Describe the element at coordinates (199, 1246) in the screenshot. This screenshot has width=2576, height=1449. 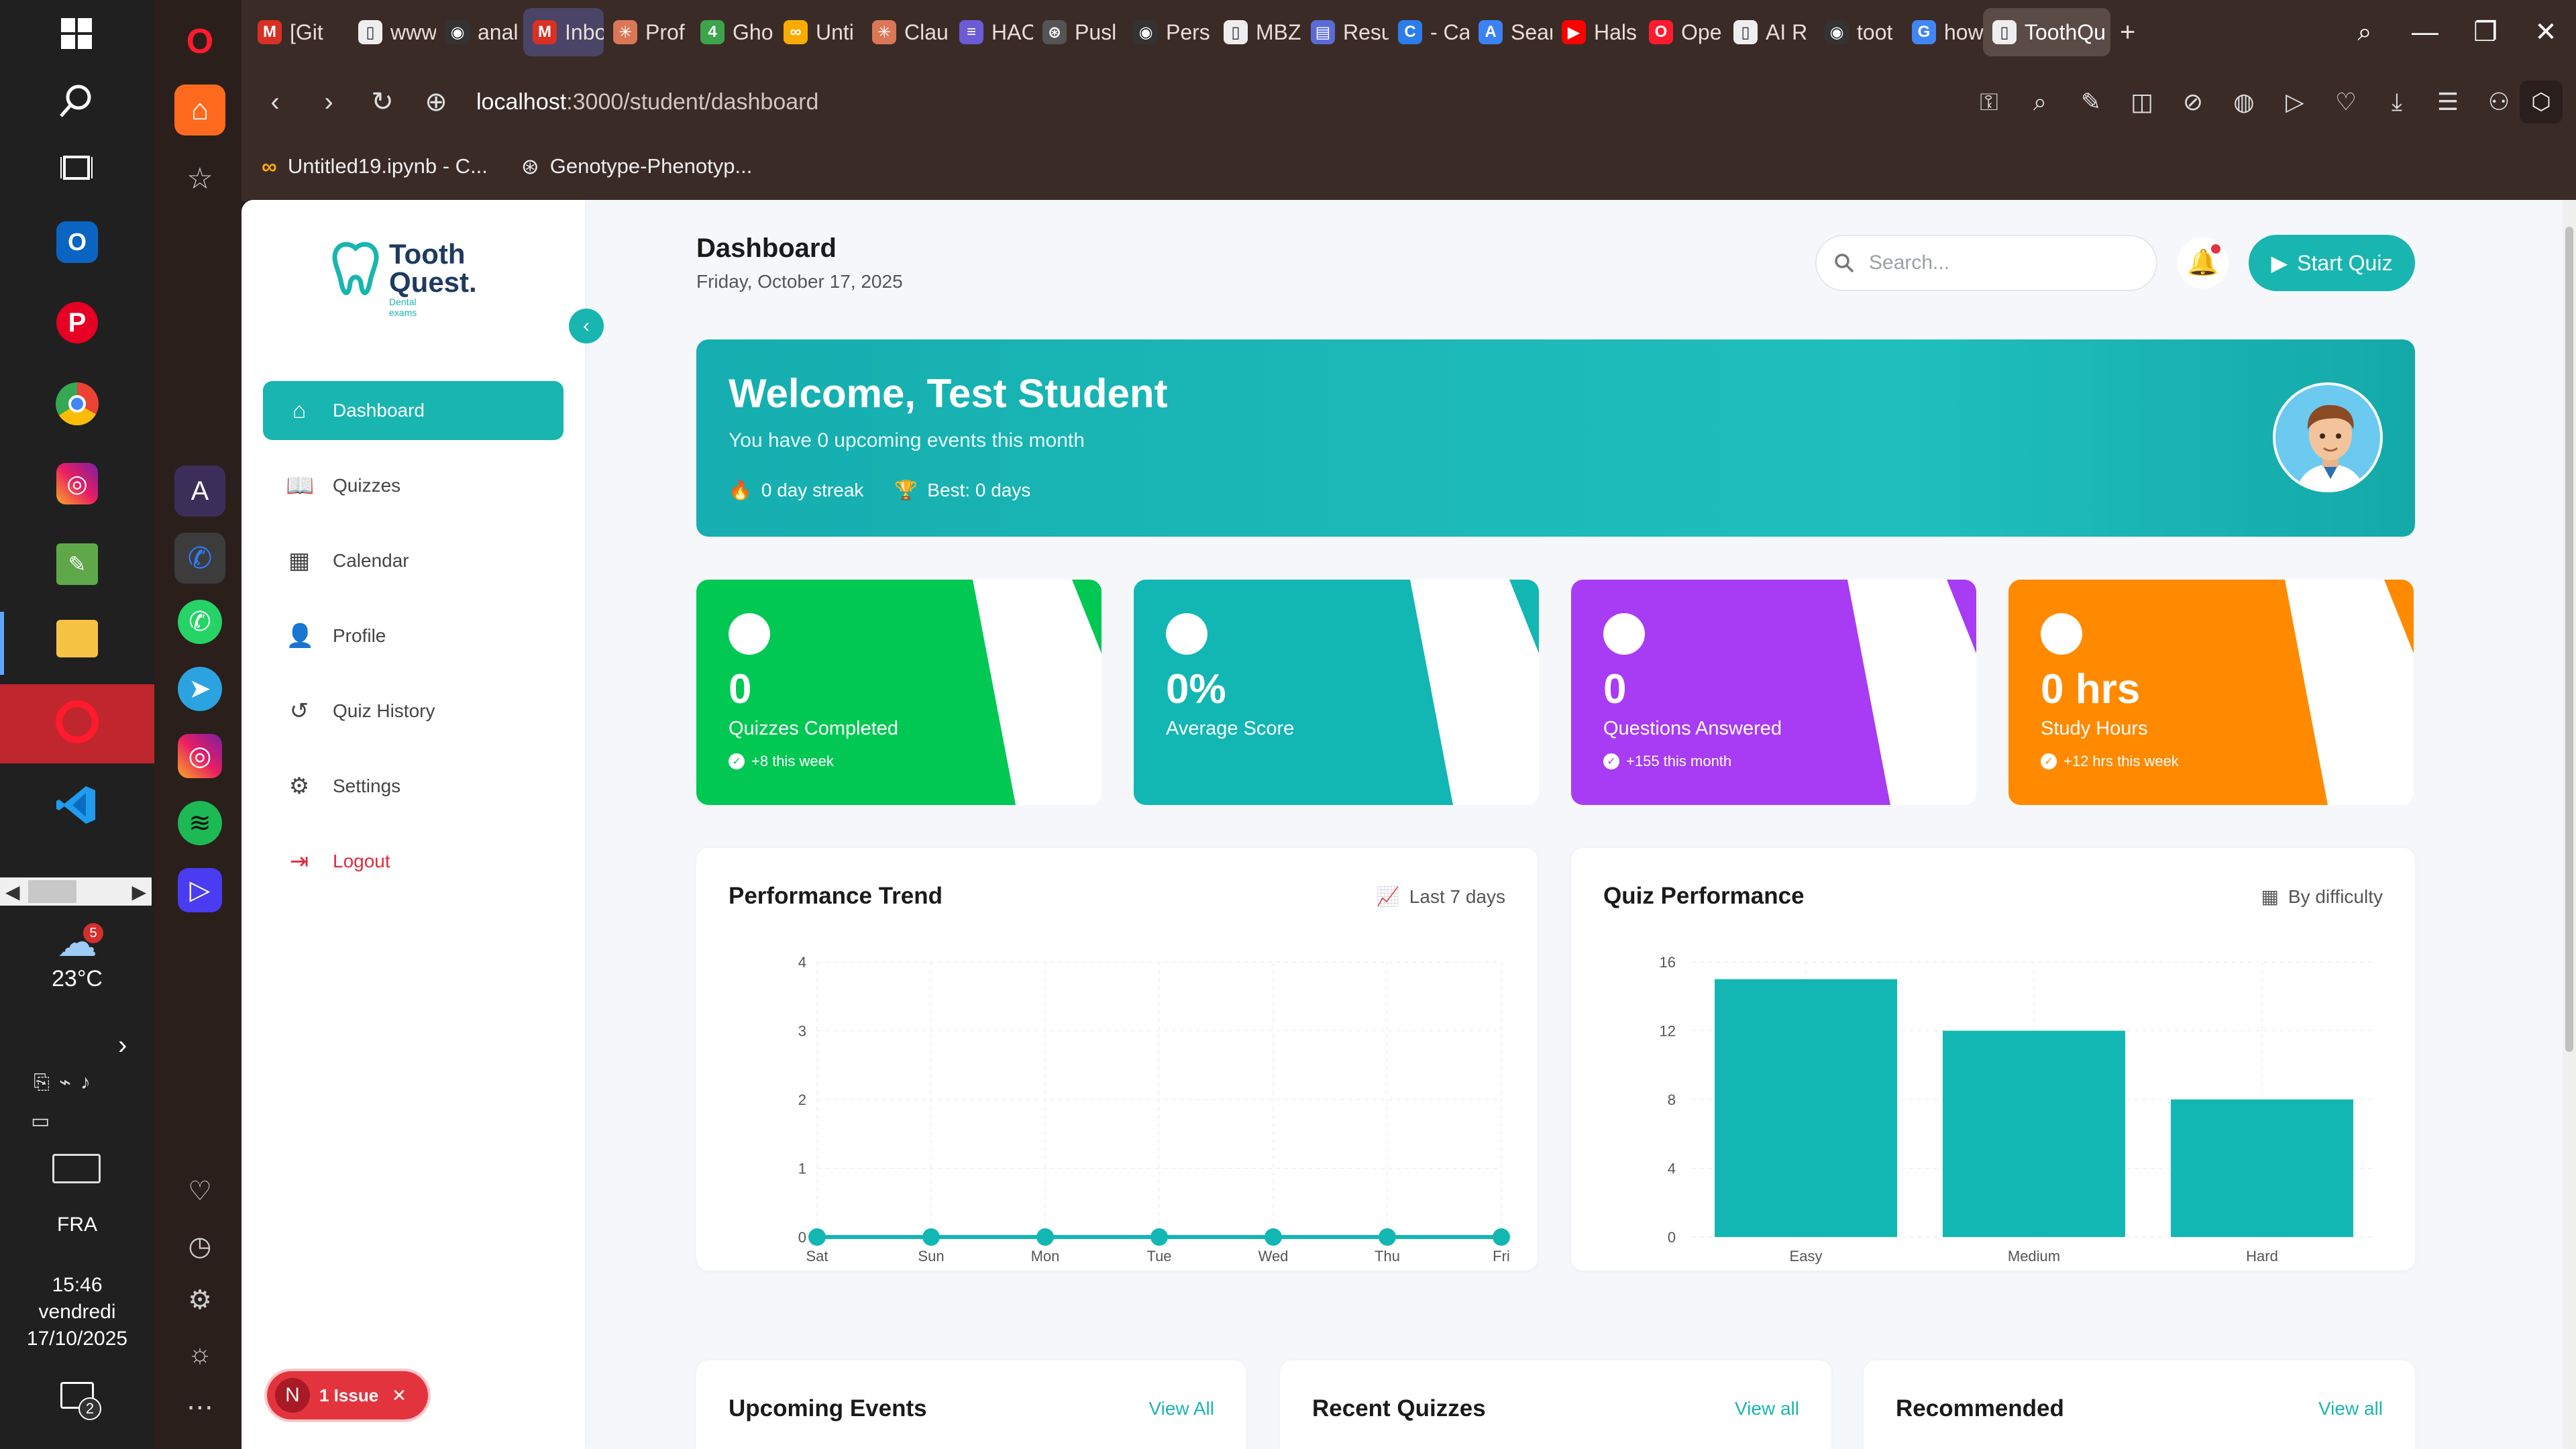
I see `history-clock-icon: ◷` at that location.